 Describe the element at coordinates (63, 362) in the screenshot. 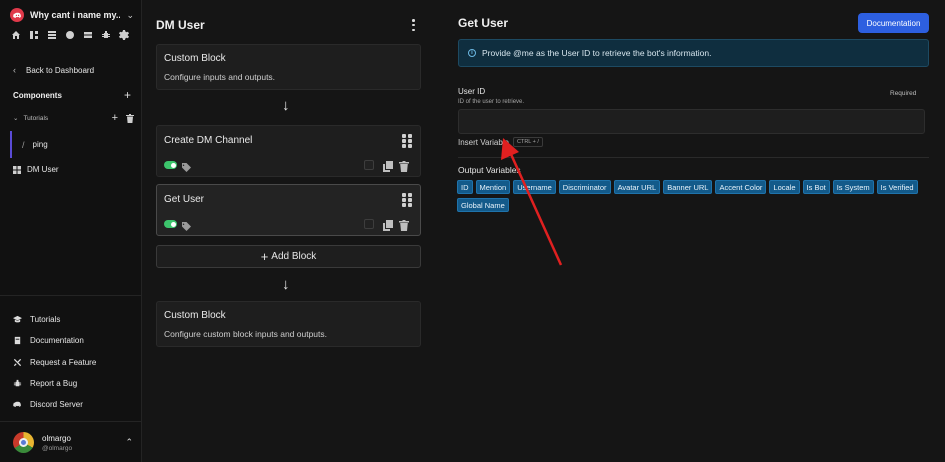

I see `link-label: Request a Feature` at that location.